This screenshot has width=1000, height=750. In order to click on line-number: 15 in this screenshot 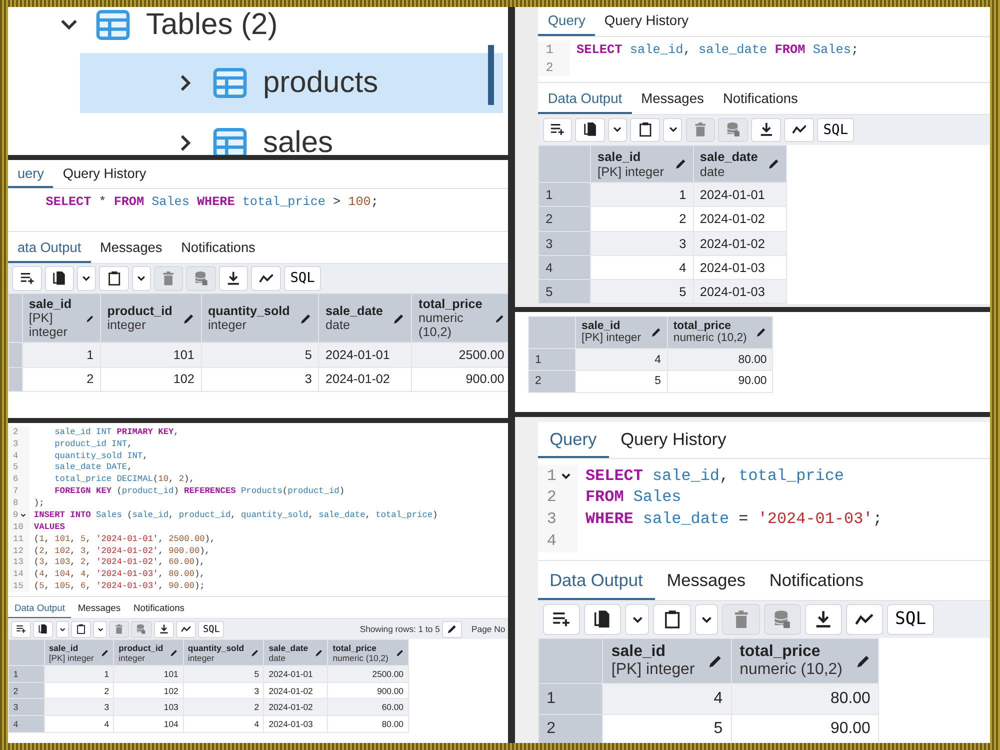, I will do `click(18, 586)`.